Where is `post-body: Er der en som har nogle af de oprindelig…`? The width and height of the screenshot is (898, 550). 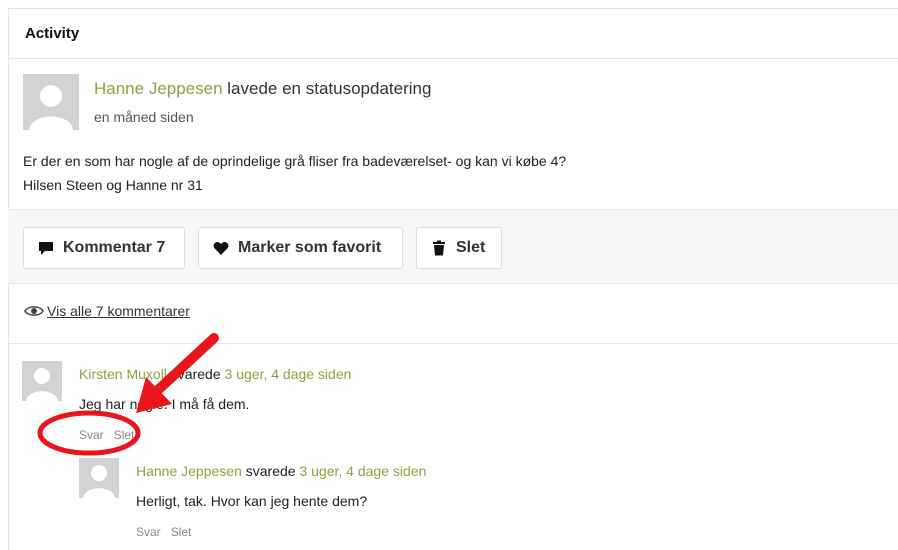
post-body: Er der en som har nogle af de oprindelig… is located at coordinates (294, 173).